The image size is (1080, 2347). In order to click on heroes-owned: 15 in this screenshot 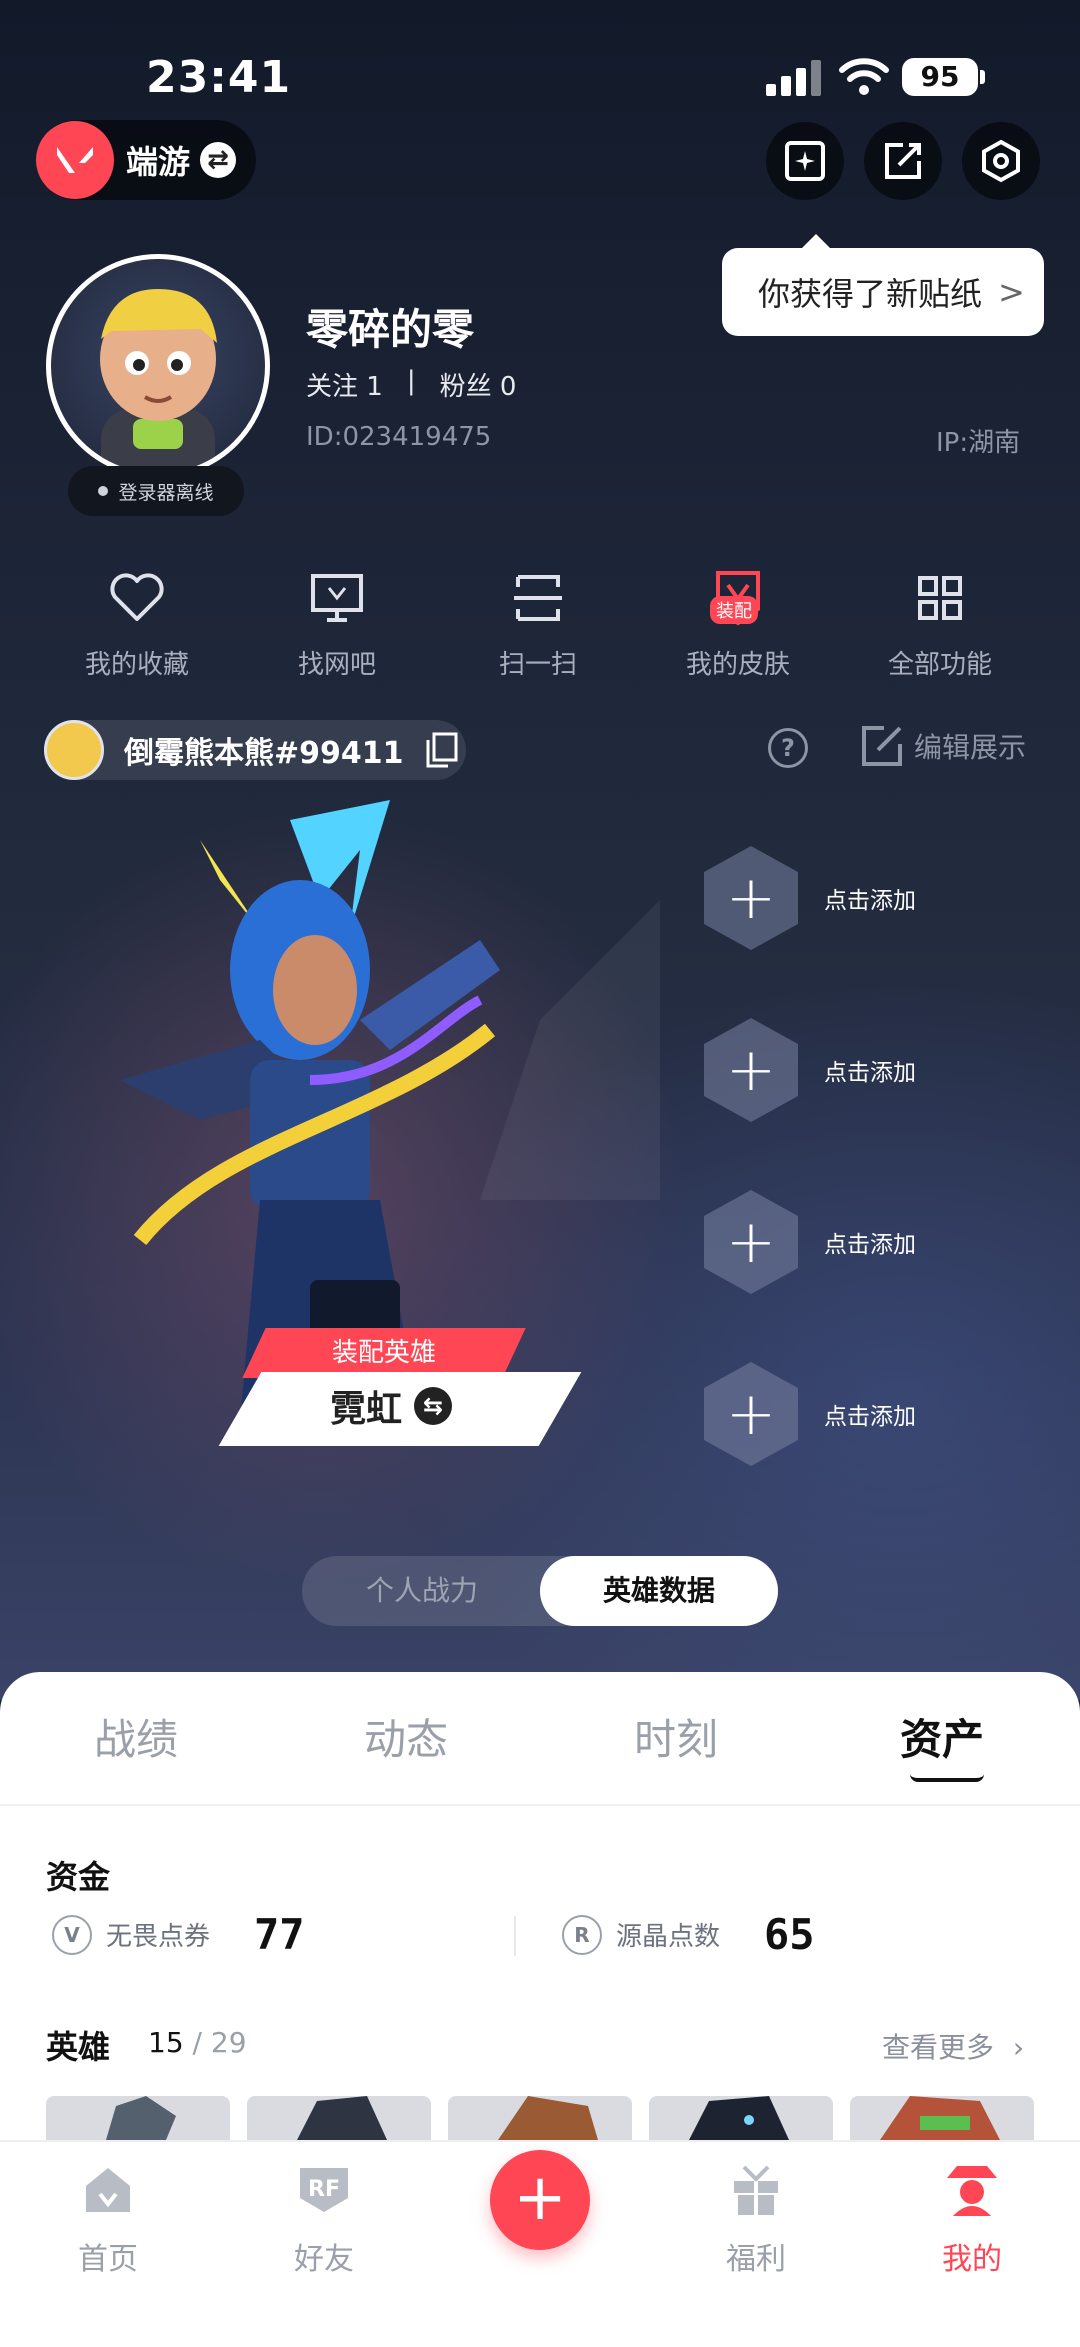, I will do `click(166, 2042)`.